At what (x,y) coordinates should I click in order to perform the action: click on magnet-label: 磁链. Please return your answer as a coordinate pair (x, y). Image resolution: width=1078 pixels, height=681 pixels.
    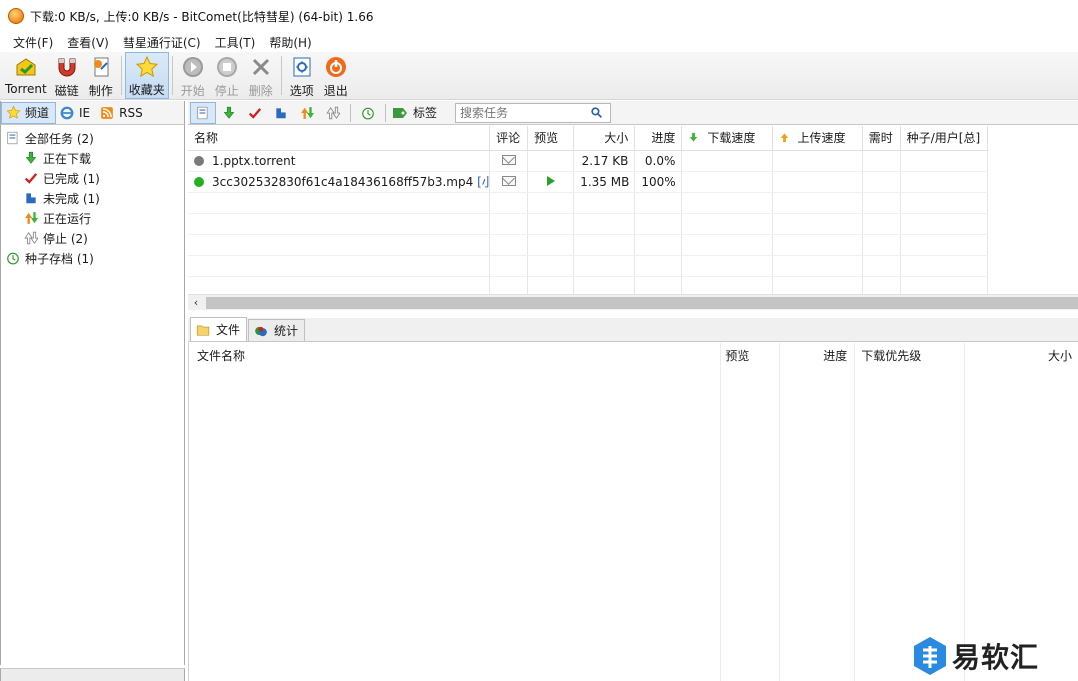
    Looking at the image, I should click on (66, 91).